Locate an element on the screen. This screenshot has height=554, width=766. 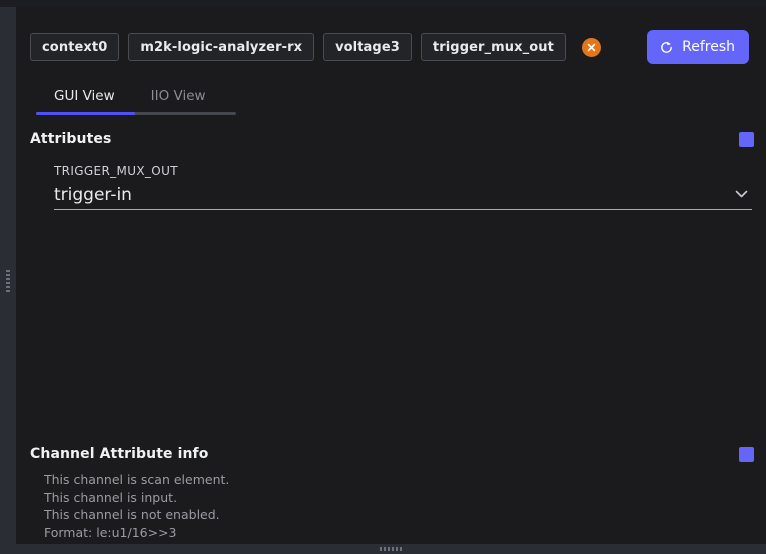
info-line-enabled: This channel is not enabled. is located at coordinates (132, 514).